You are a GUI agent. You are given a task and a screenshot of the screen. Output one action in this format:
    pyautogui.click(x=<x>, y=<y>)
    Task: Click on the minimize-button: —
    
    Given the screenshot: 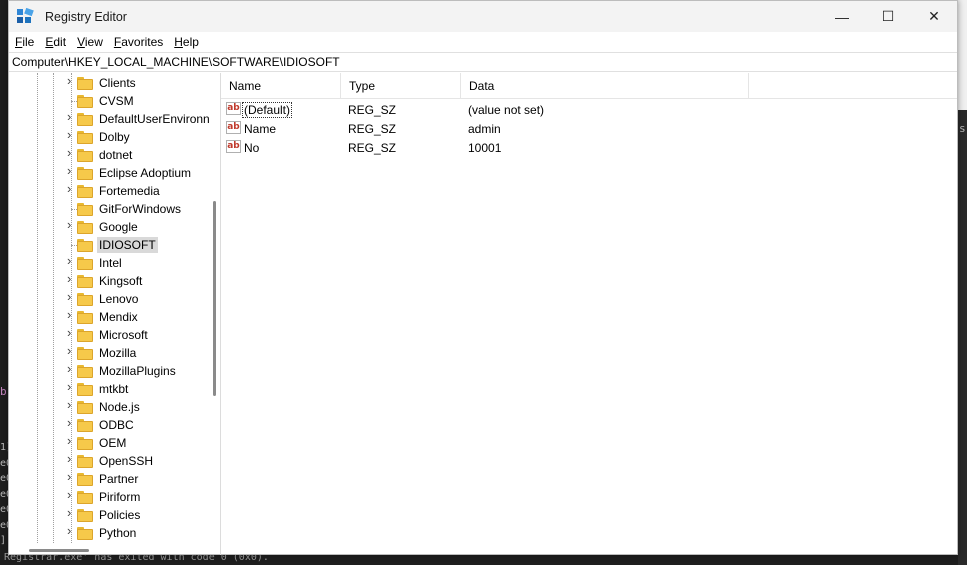 What is the action you would take?
    pyautogui.click(x=842, y=16)
    